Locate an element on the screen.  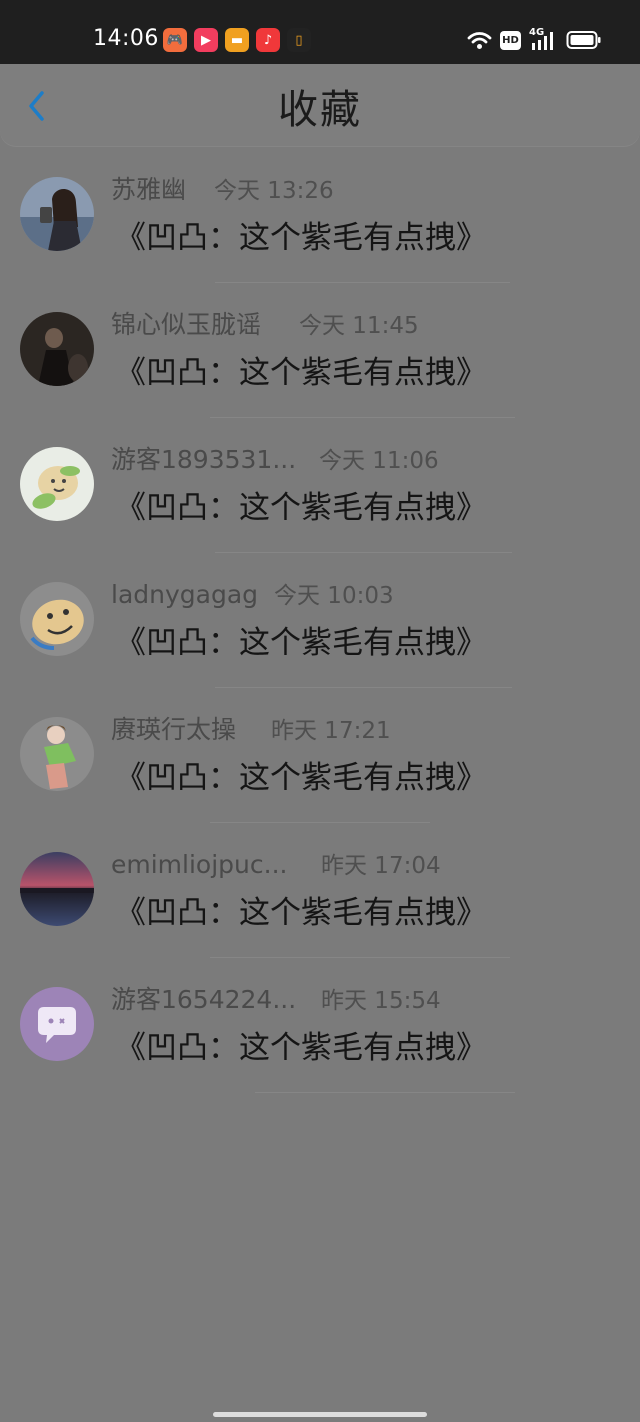
user-name: ladnygagag is located at coordinates (184, 595).